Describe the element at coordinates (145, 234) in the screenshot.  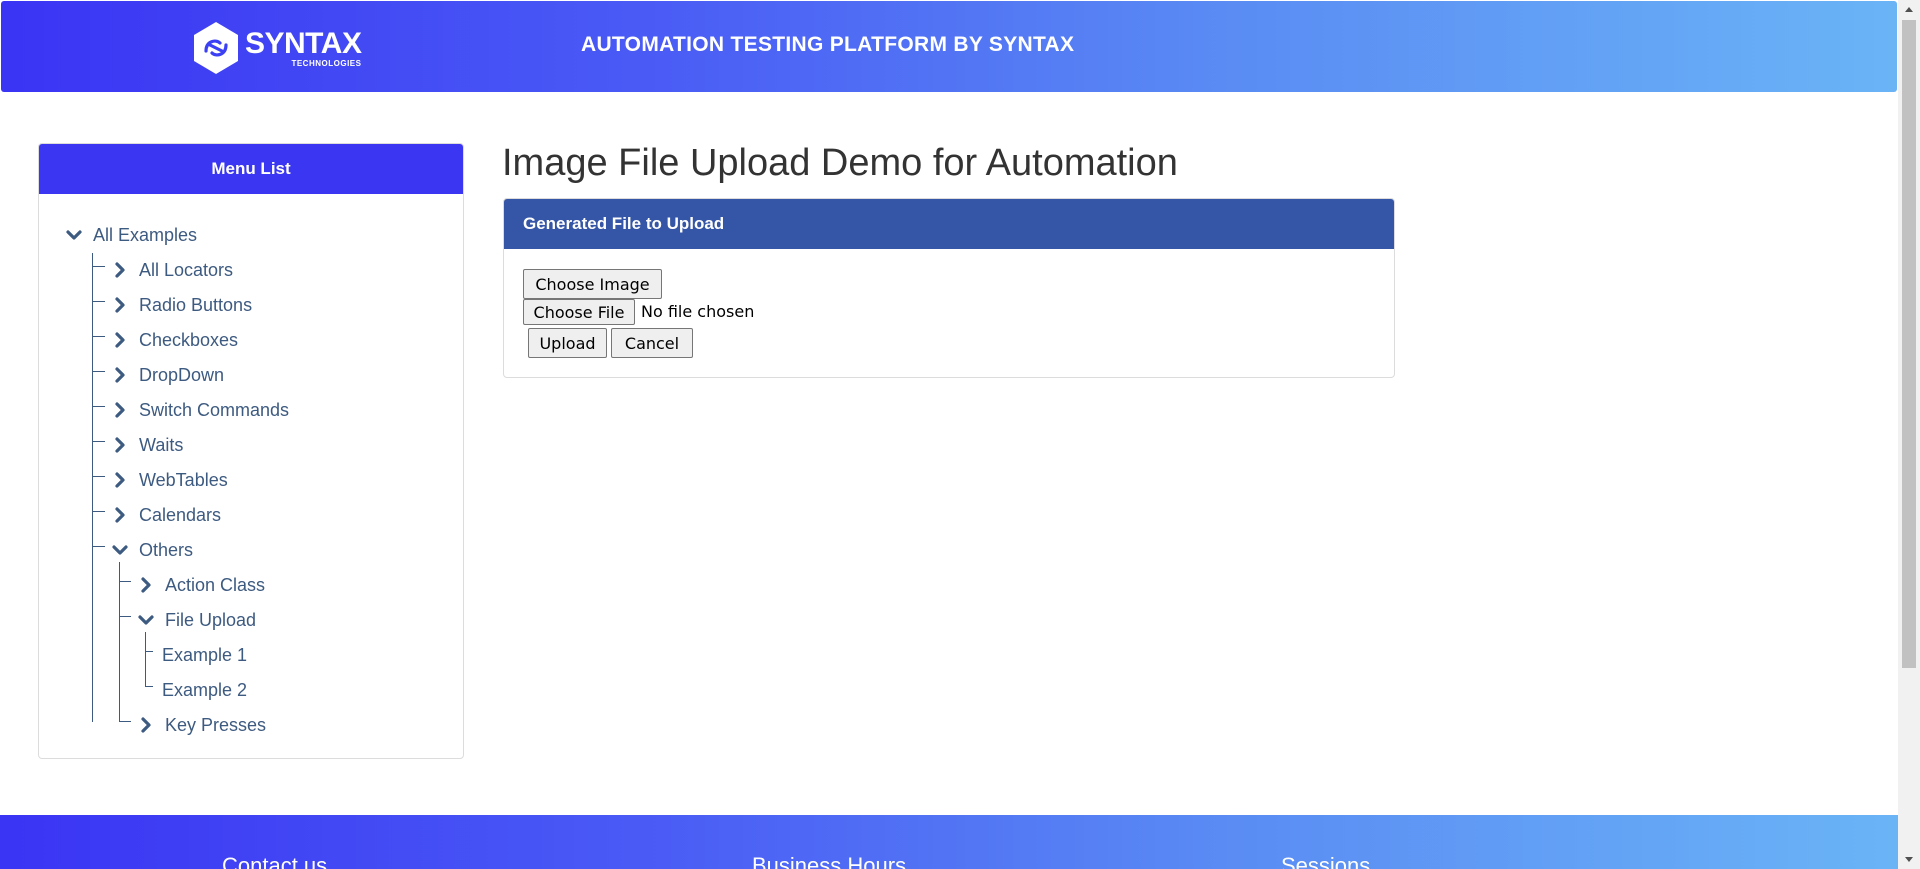
I see `tree-item-label: All Examples` at that location.